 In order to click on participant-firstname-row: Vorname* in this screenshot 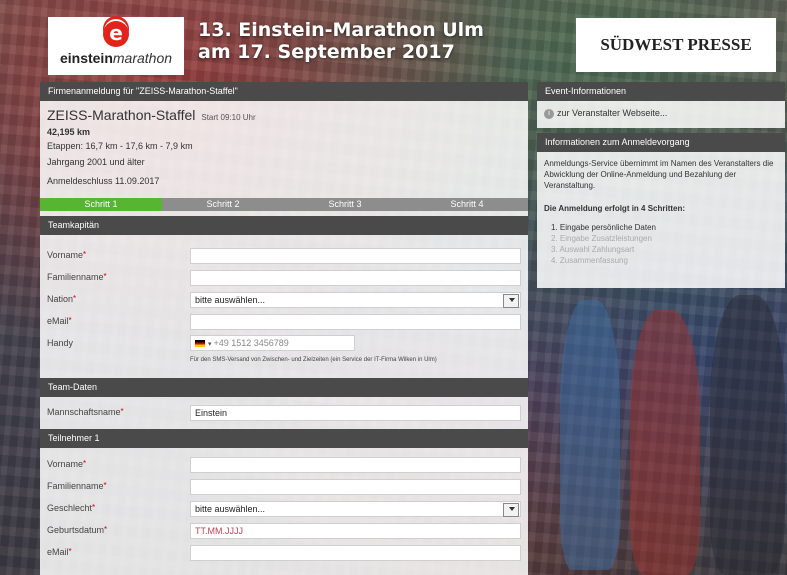, I will do `click(284, 465)`.